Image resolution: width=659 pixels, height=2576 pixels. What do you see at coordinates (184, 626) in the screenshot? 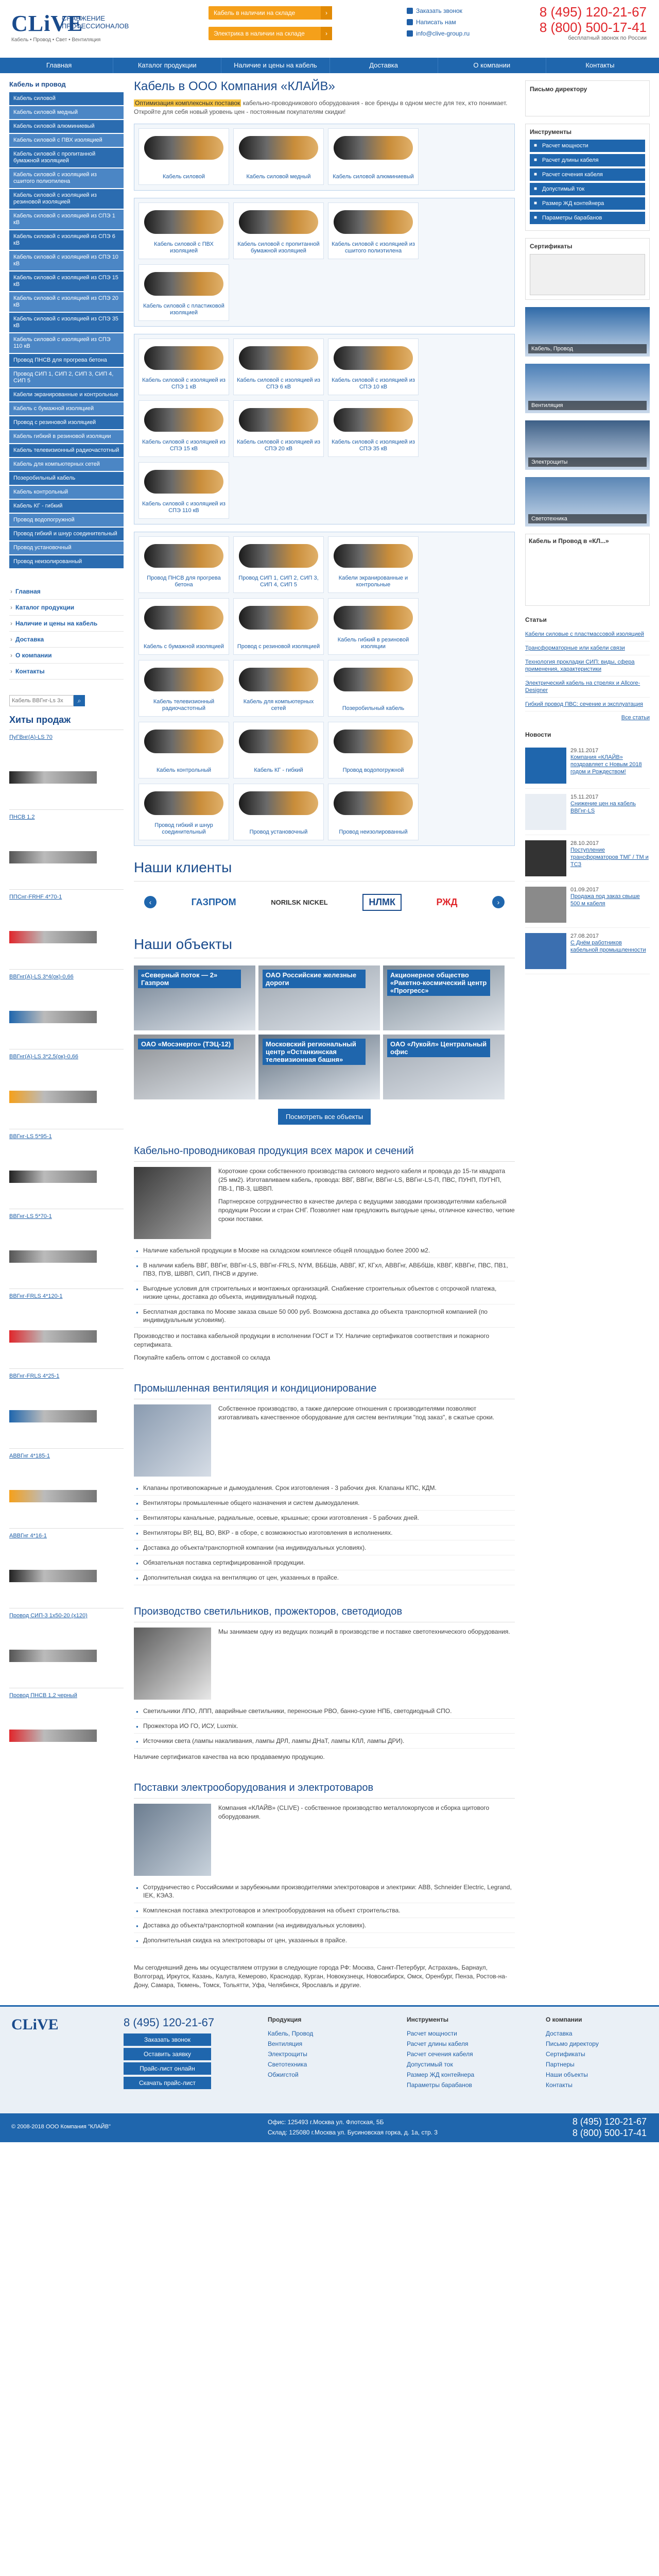
I see `category-card: Кабель с бумажной изоляцией` at bounding box center [184, 626].